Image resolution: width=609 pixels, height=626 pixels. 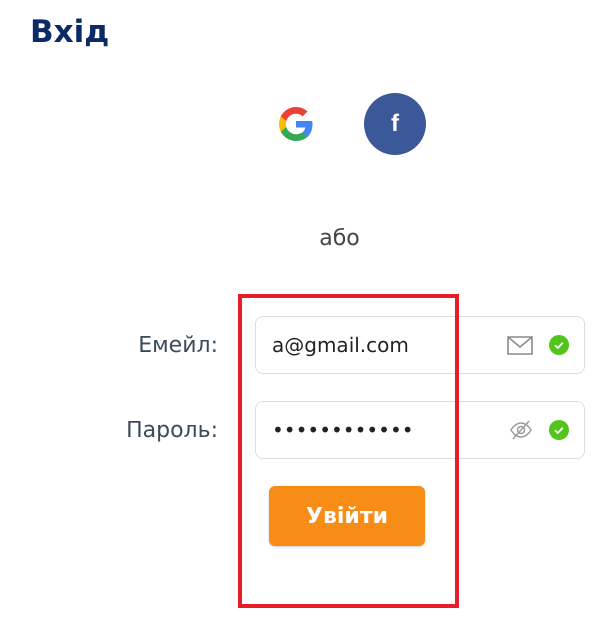 What do you see at coordinates (420, 430) in the screenshot?
I see `password-field: ••••••••••••` at bounding box center [420, 430].